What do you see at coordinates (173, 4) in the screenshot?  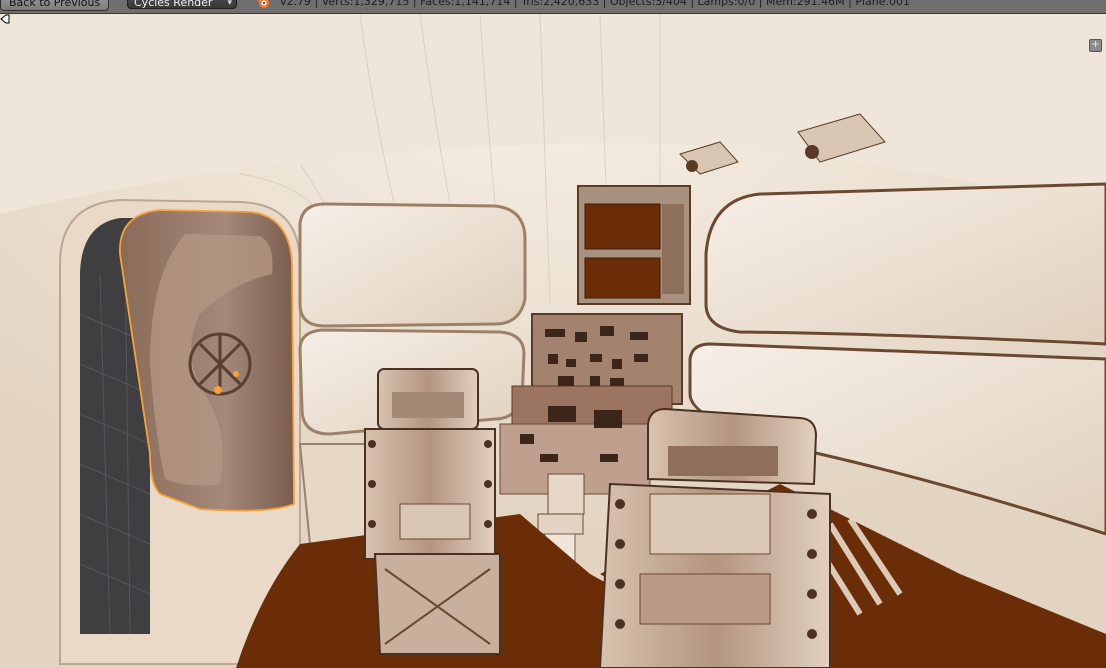 I see `render-engine-label: Cycles Render` at bounding box center [173, 4].